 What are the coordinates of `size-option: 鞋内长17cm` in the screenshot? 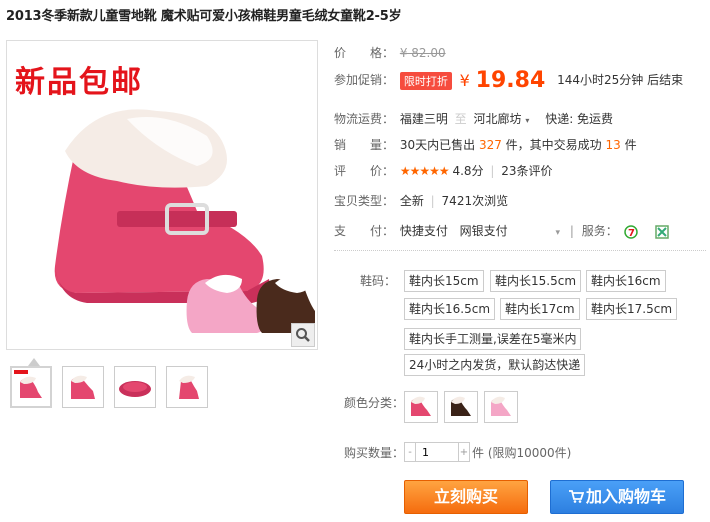 It's located at (540, 309).